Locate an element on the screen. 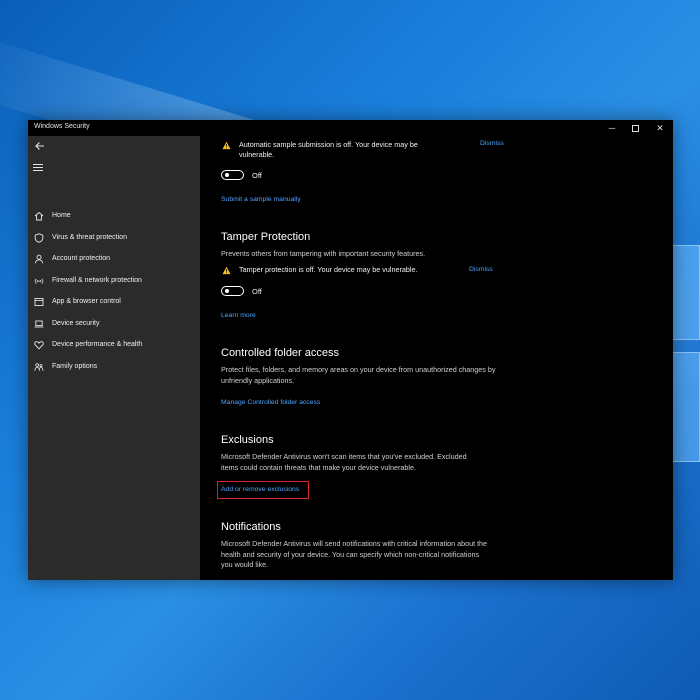  browser-icon is located at coordinates (39, 302).